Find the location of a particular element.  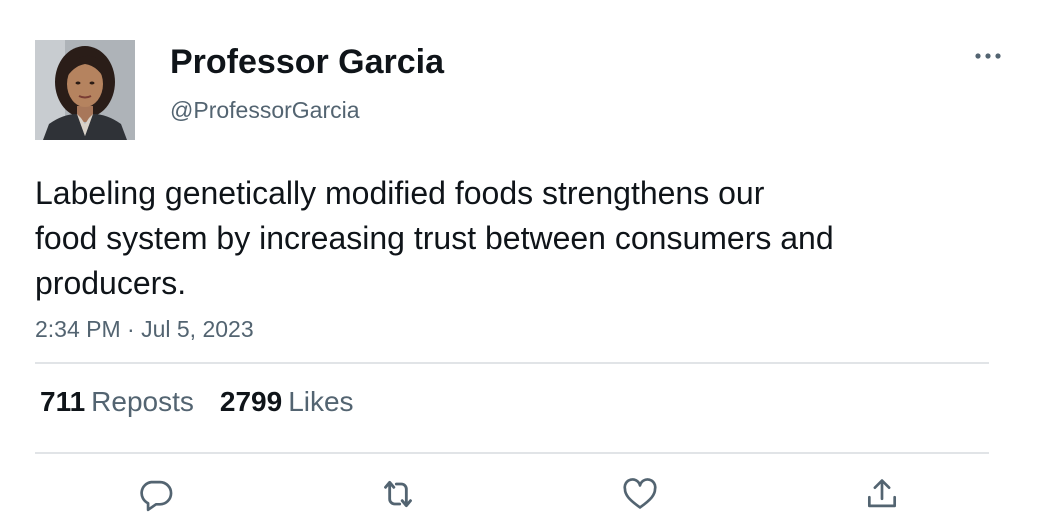

repost-icon is located at coordinates (398, 494).